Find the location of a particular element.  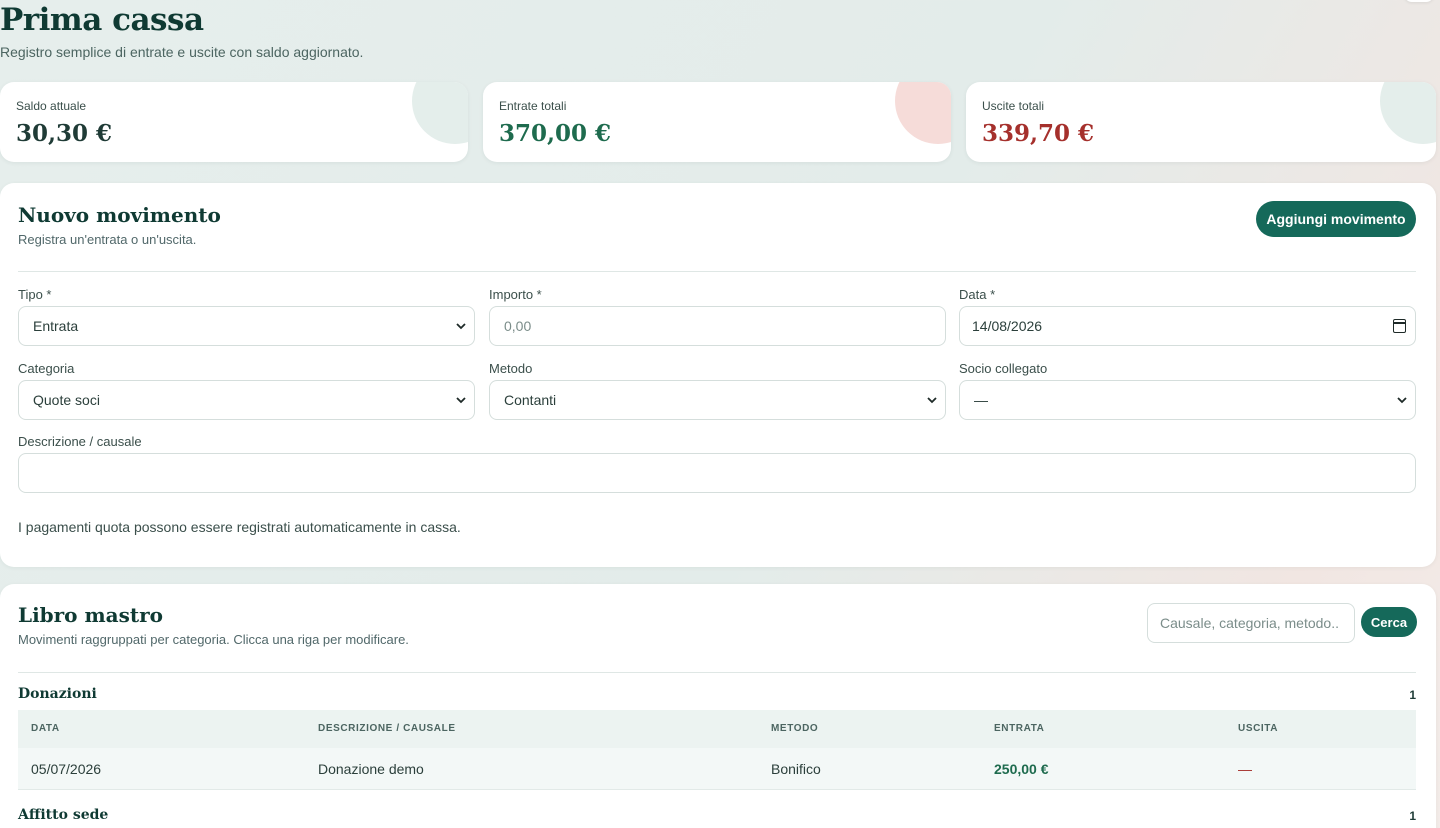

ledger-search-input: Causale, categoria, metodo.. is located at coordinates (1251, 623).